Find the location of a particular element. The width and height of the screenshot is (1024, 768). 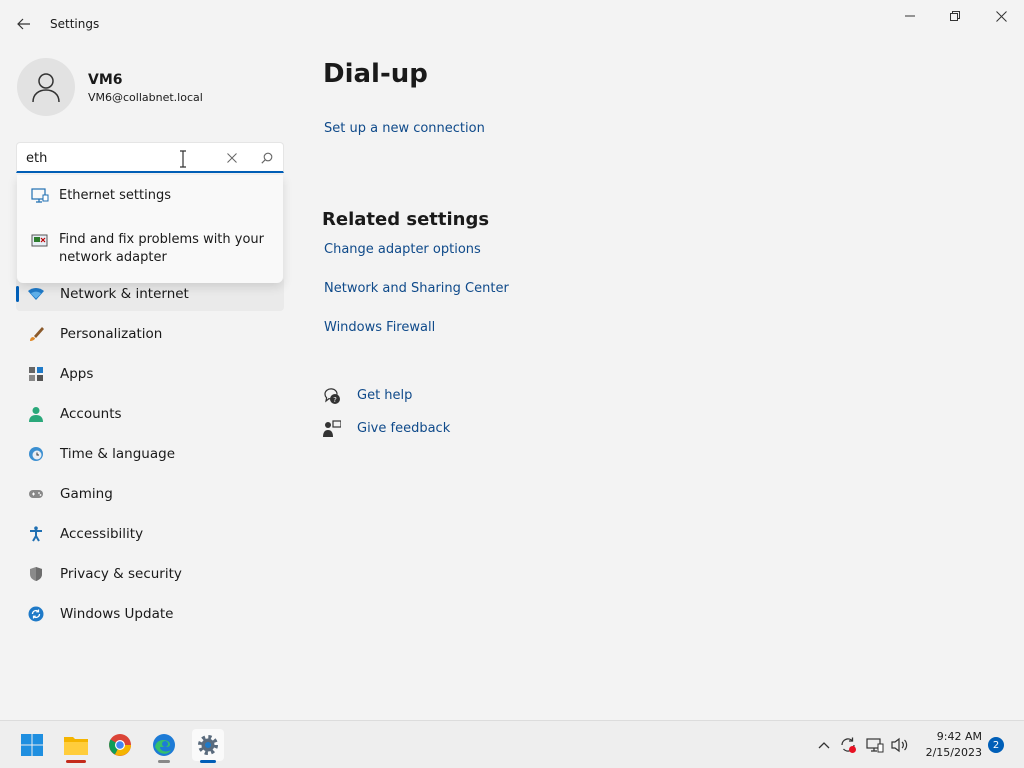

close-icon is located at coordinates (1001, 16).